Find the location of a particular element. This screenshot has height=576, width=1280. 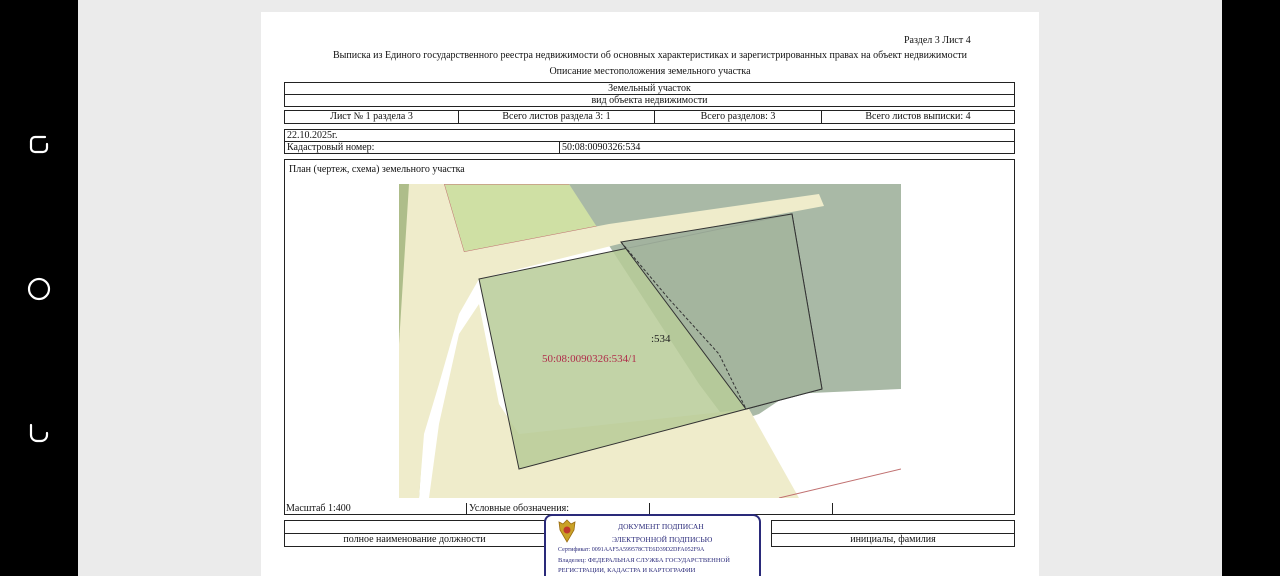

subparcel-label: 50:08:0090326:534/1 is located at coordinates (589, 359).